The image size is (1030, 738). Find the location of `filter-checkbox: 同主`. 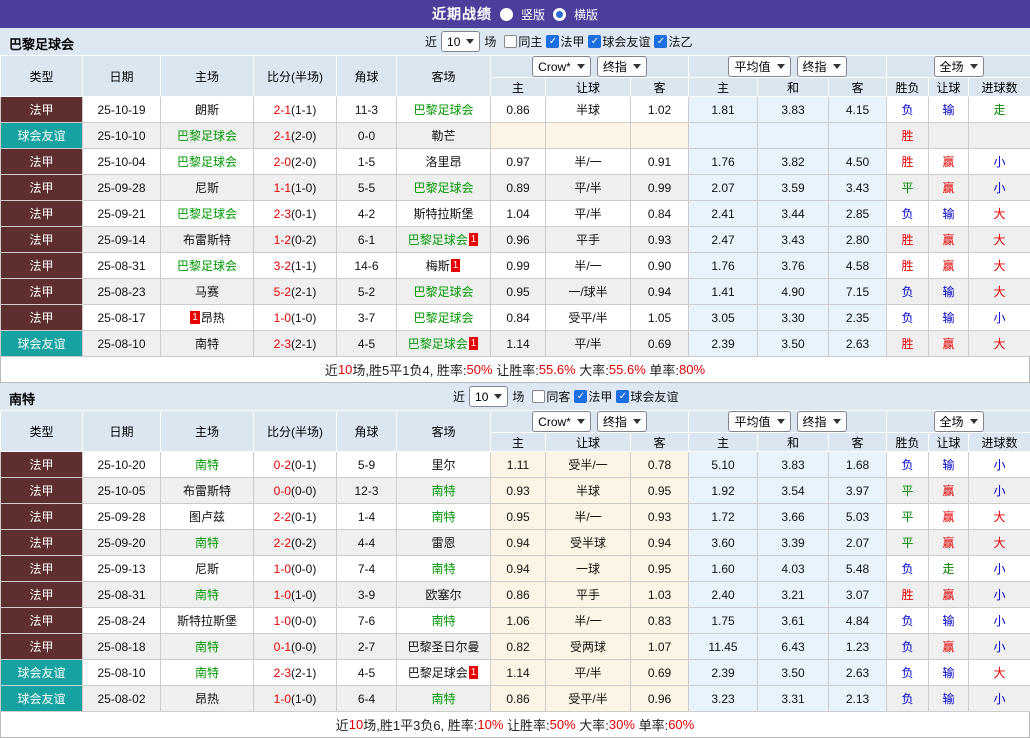

filter-checkbox: 同主 is located at coordinates (523, 41).